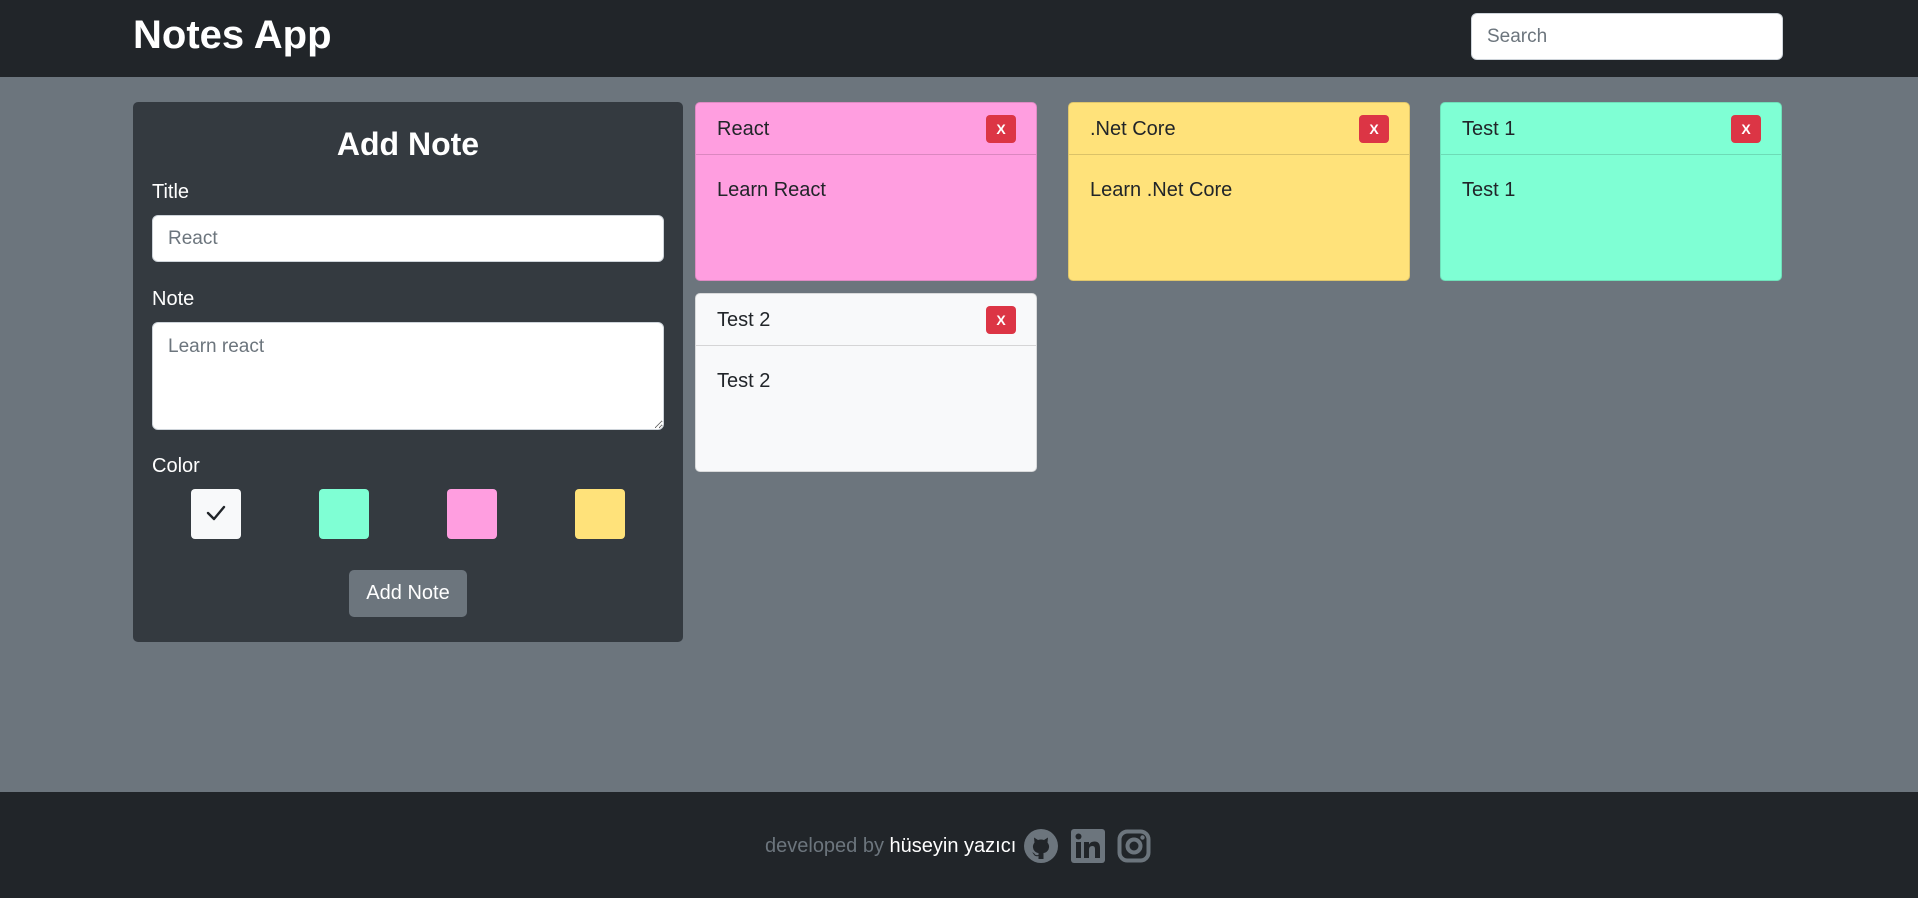  Describe the element at coordinates (744, 381) in the screenshot. I see `note-text: Test 2` at that location.